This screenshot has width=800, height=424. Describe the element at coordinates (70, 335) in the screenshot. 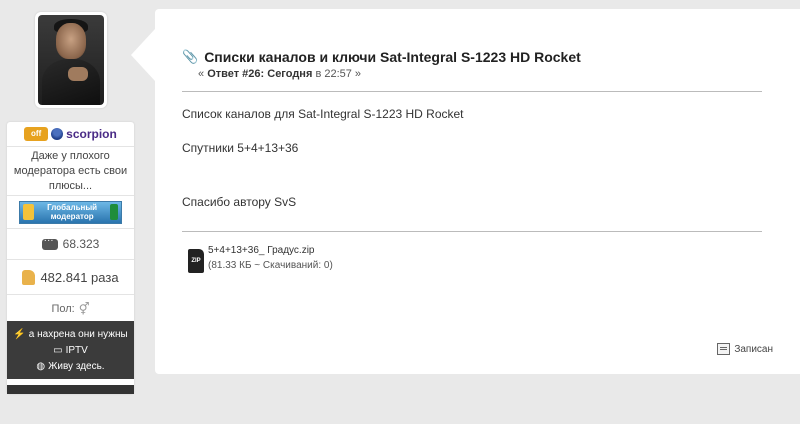

I see `user-link-1: ⚡ а нахрена они нужны` at that location.